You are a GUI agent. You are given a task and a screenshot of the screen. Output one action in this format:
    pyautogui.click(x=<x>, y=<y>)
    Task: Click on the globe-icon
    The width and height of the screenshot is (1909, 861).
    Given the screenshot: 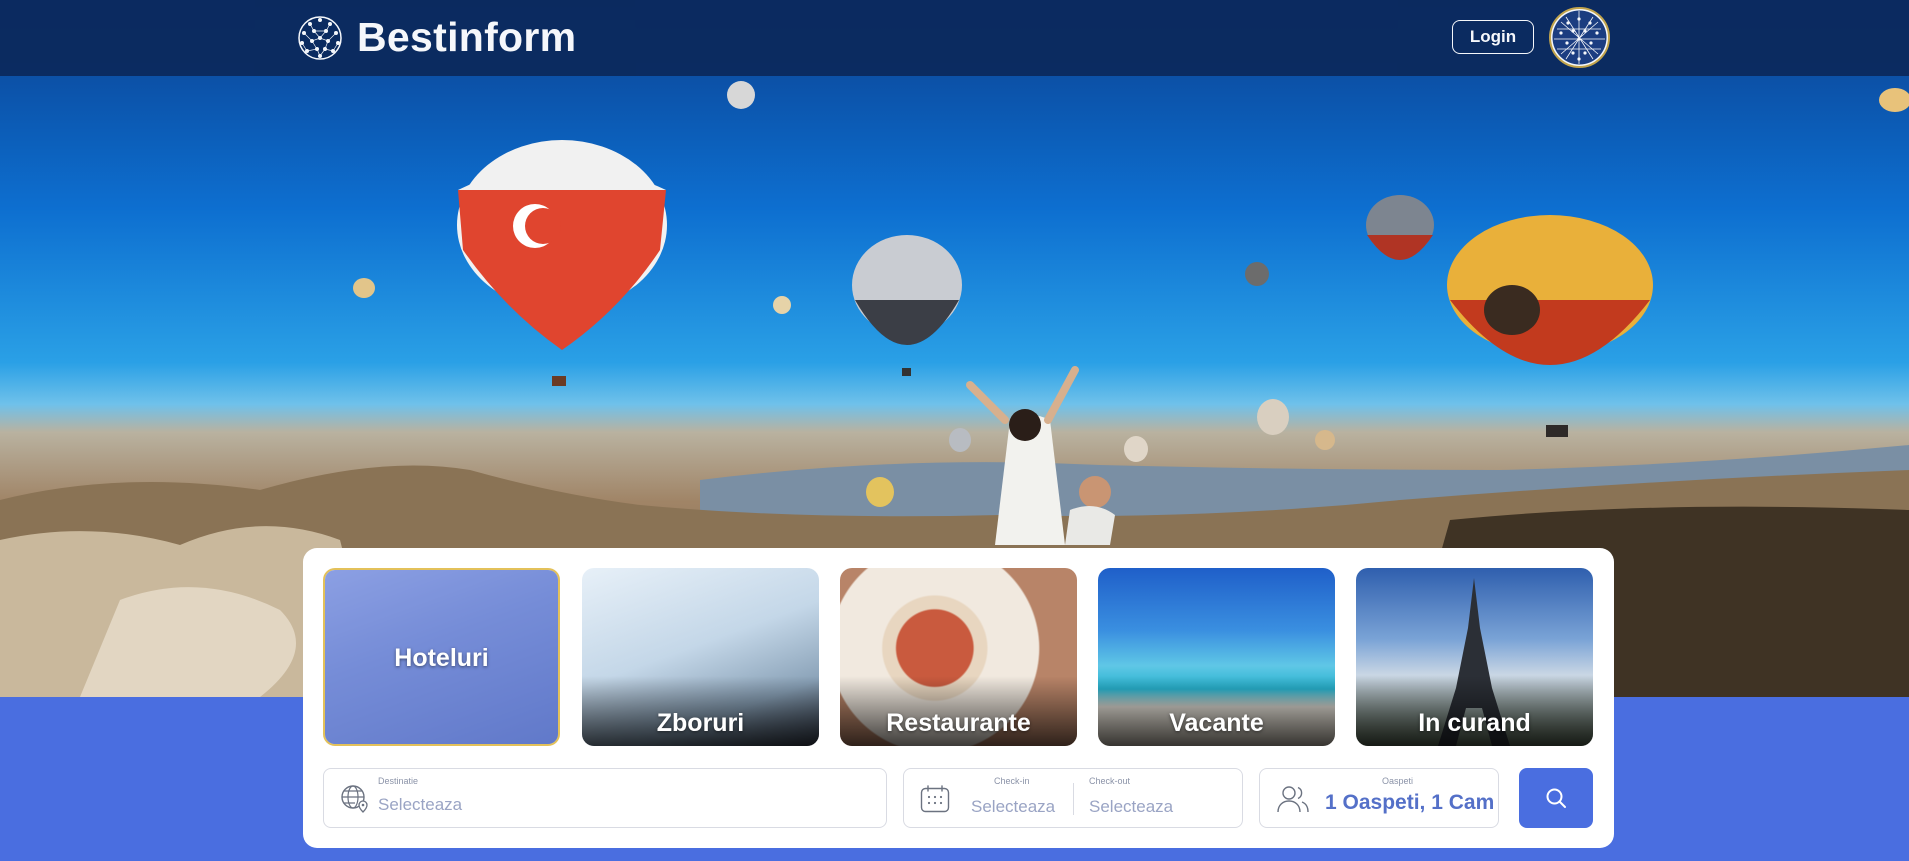 What is the action you would take?
    pyautogui.click(x=1579, y=37)
    